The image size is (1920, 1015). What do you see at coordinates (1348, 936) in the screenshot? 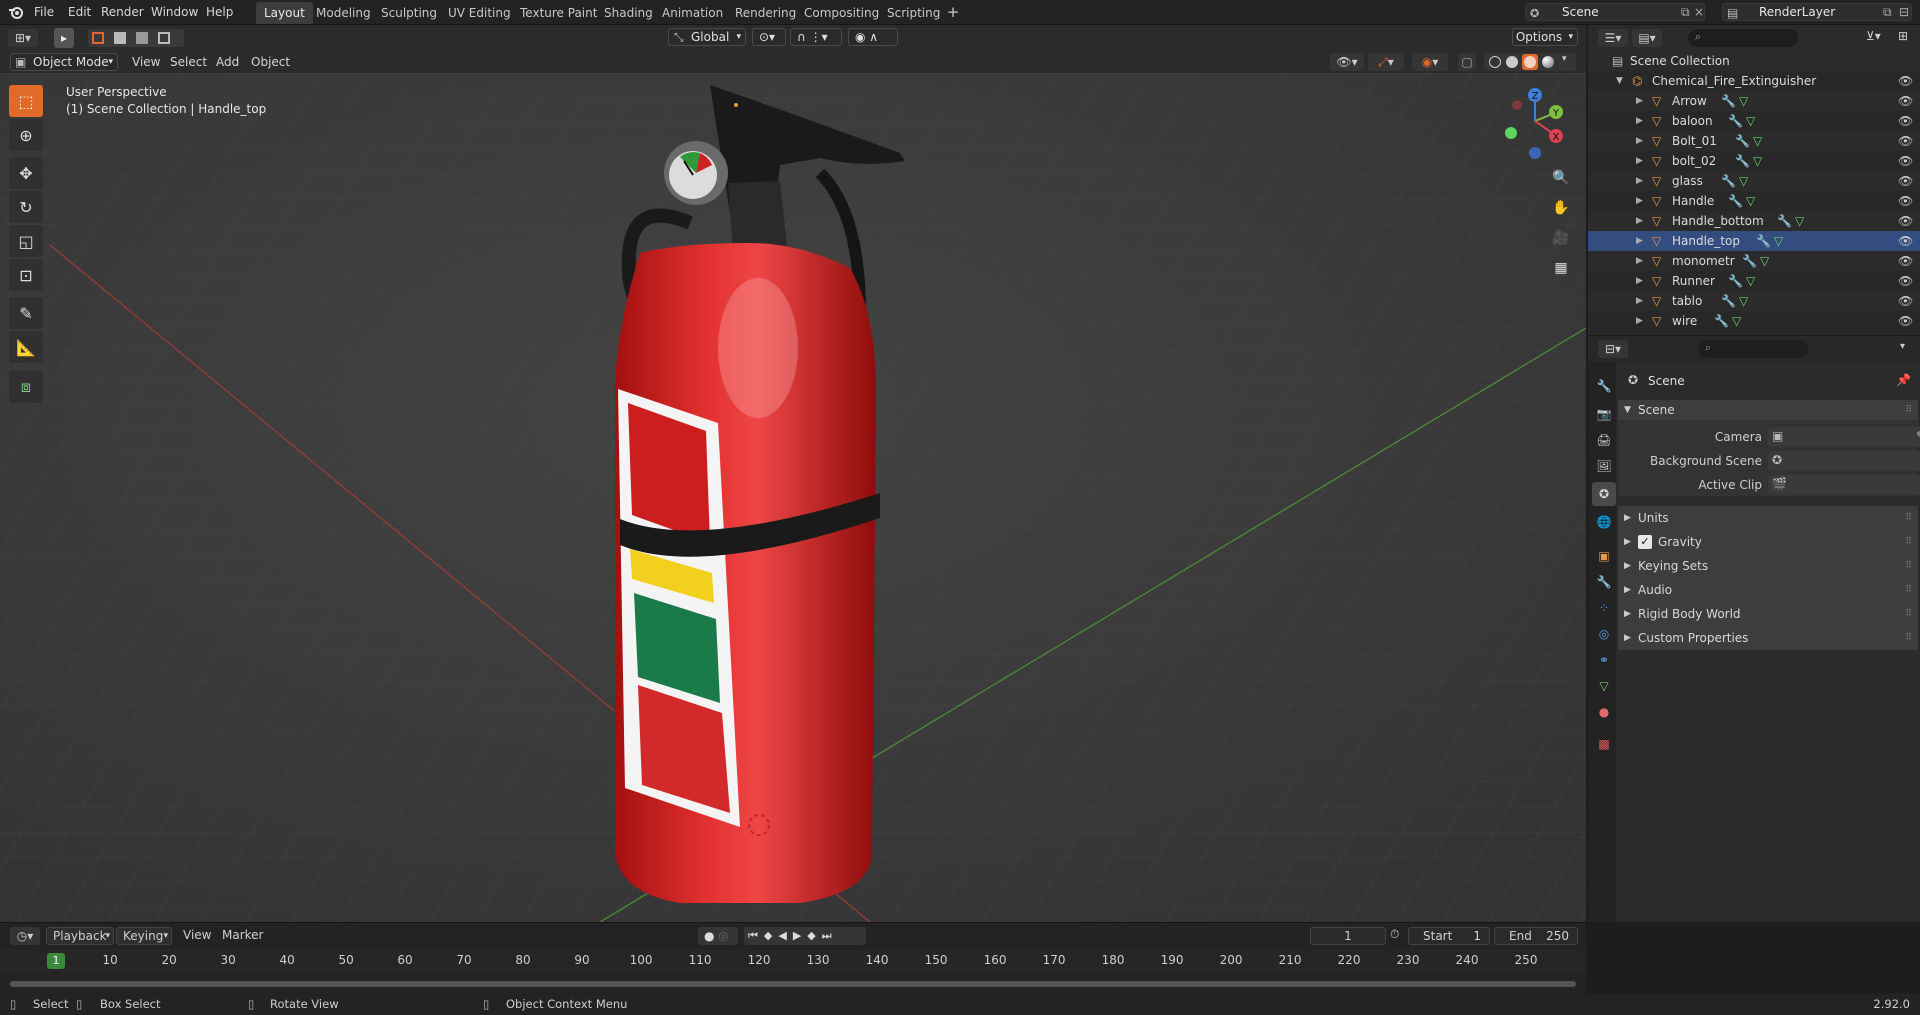
I see `current-frame-field: 1` at bounding box center [1348, 936].